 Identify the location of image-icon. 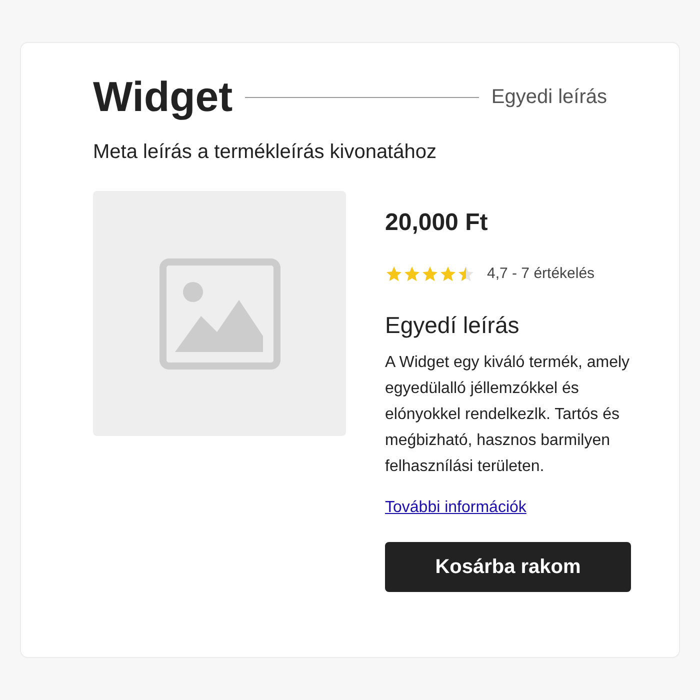
(219, 314).